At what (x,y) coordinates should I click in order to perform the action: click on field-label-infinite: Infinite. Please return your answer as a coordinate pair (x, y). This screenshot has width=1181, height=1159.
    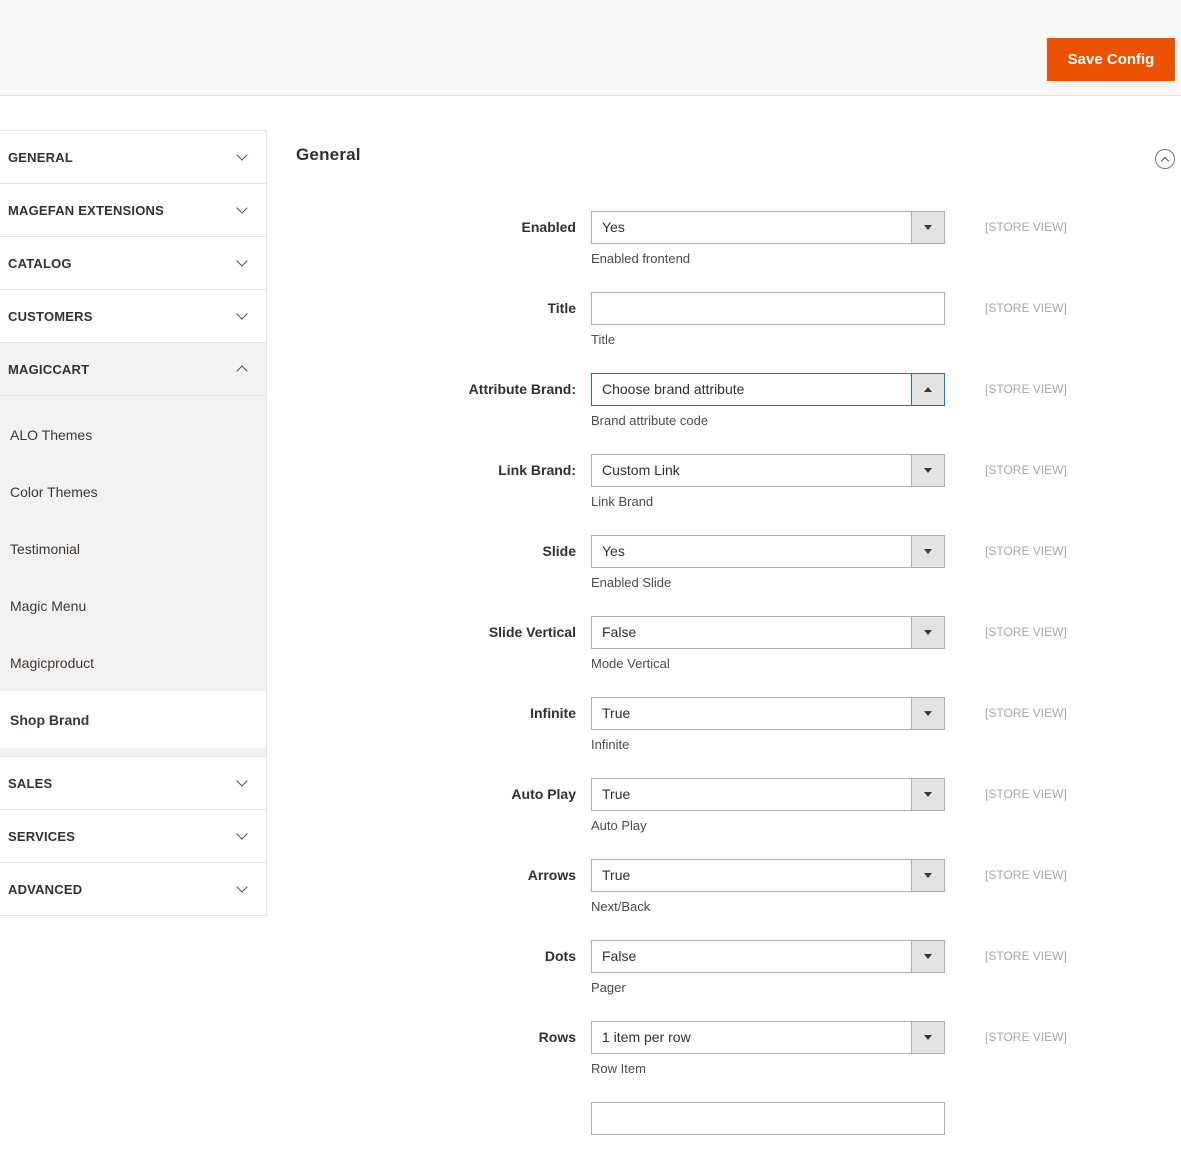
    Looking at the image, I should click on (553, 713).